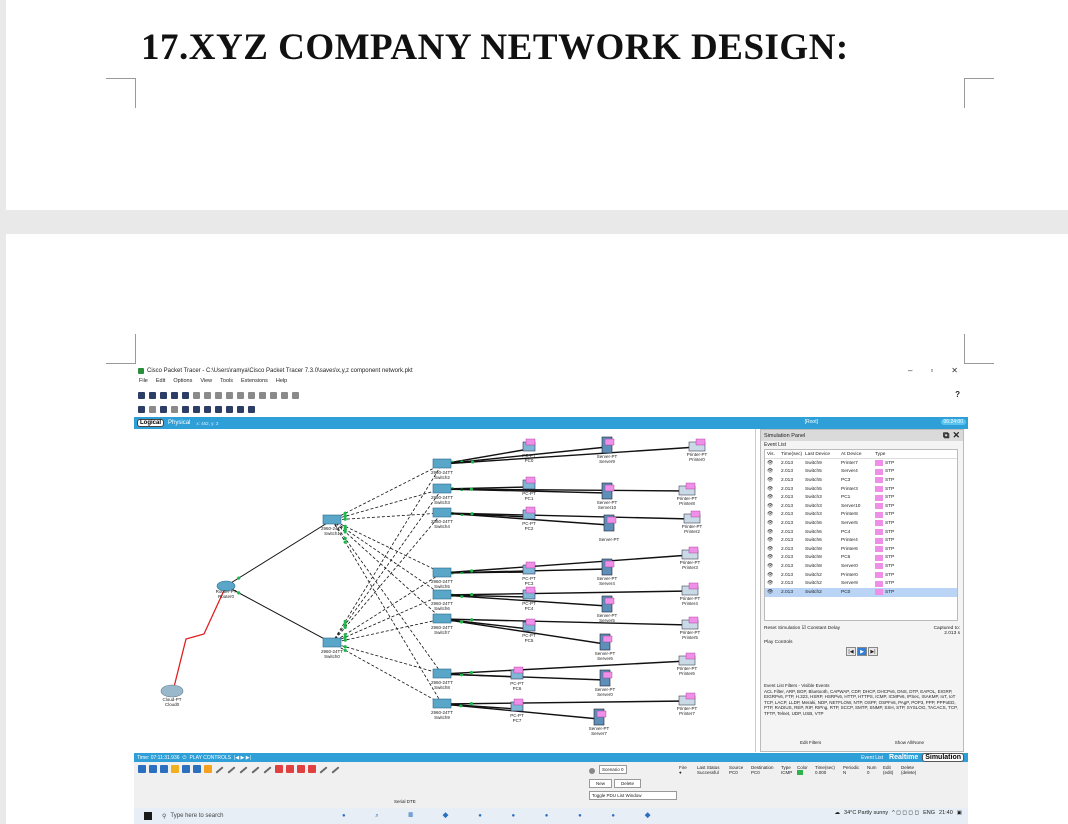 Image resolution: width=1068 pixels, height=824 pixels. What do you see at coordinates (861, 575) in the screenshot?
I see `event-row: 👁 2.013 Switch2 Printer0 STP` at bounding box center [861, 575].